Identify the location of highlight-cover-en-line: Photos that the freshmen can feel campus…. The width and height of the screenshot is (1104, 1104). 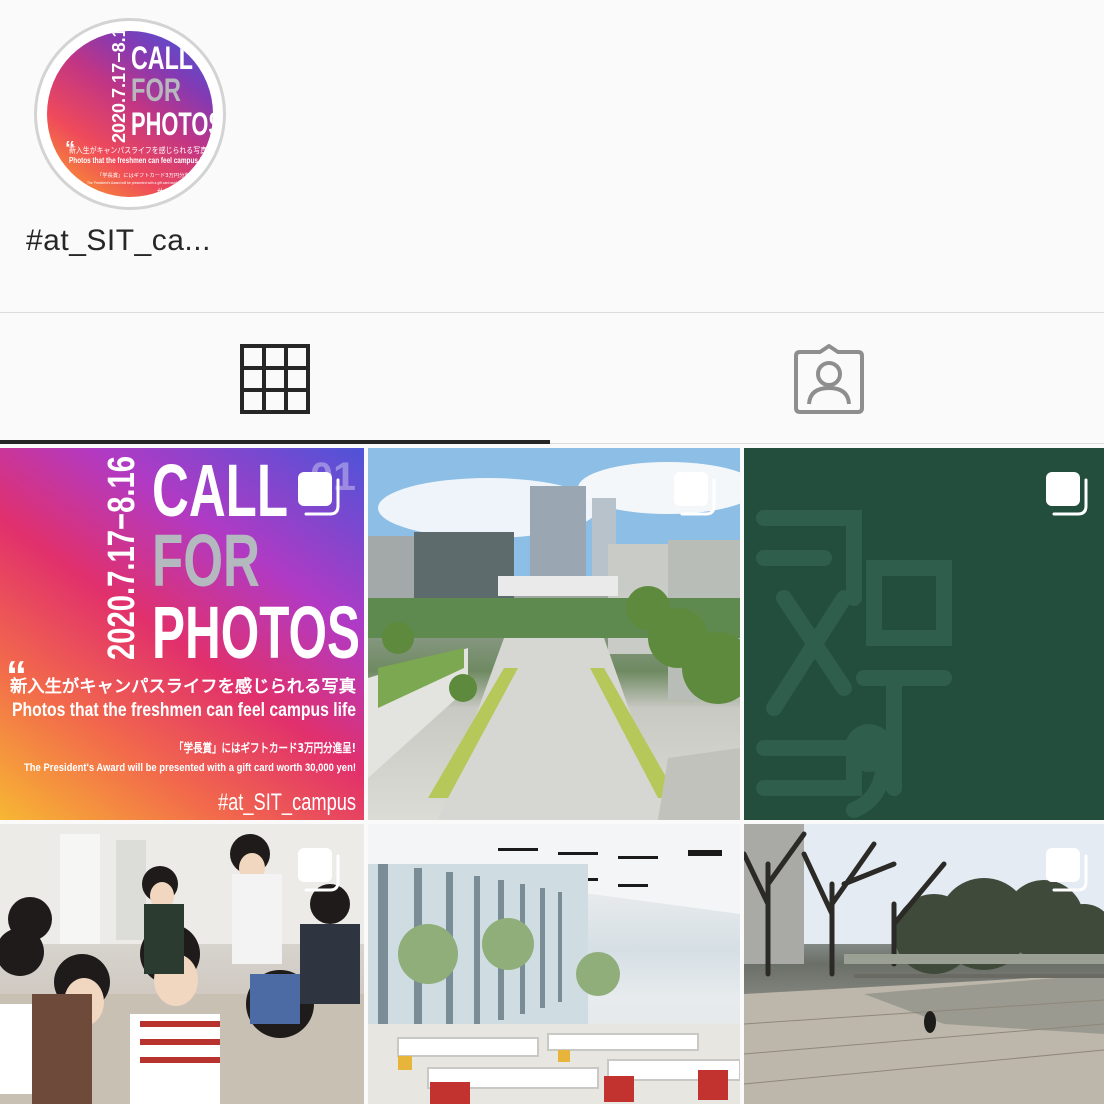
(139, 160).